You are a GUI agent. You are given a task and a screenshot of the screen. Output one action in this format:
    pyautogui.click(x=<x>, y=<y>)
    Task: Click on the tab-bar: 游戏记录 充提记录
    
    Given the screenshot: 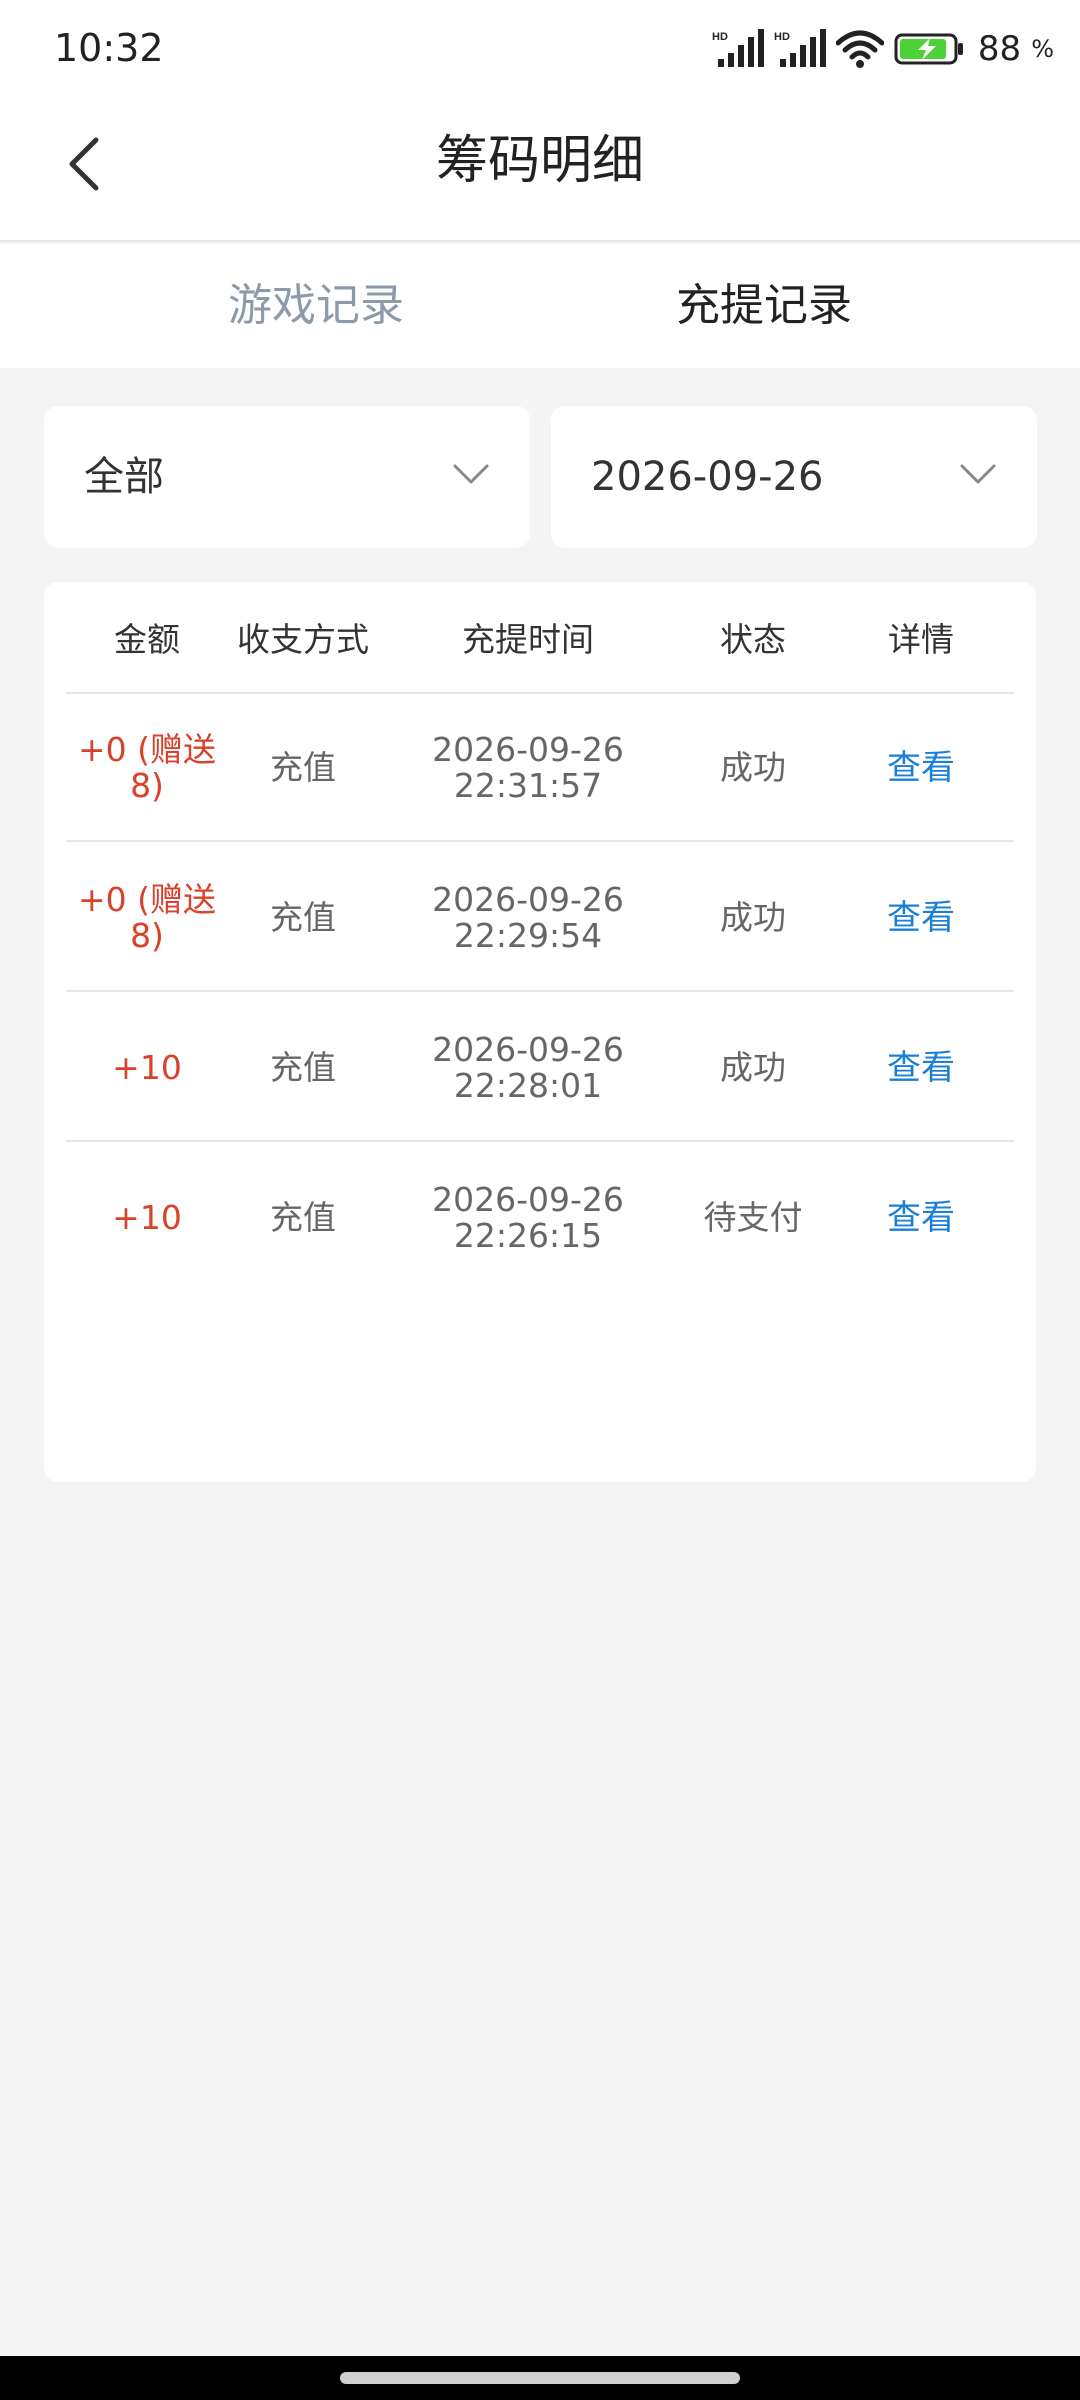 What is the action you would take?
    pyautogui.click(x=540, y=306)
    